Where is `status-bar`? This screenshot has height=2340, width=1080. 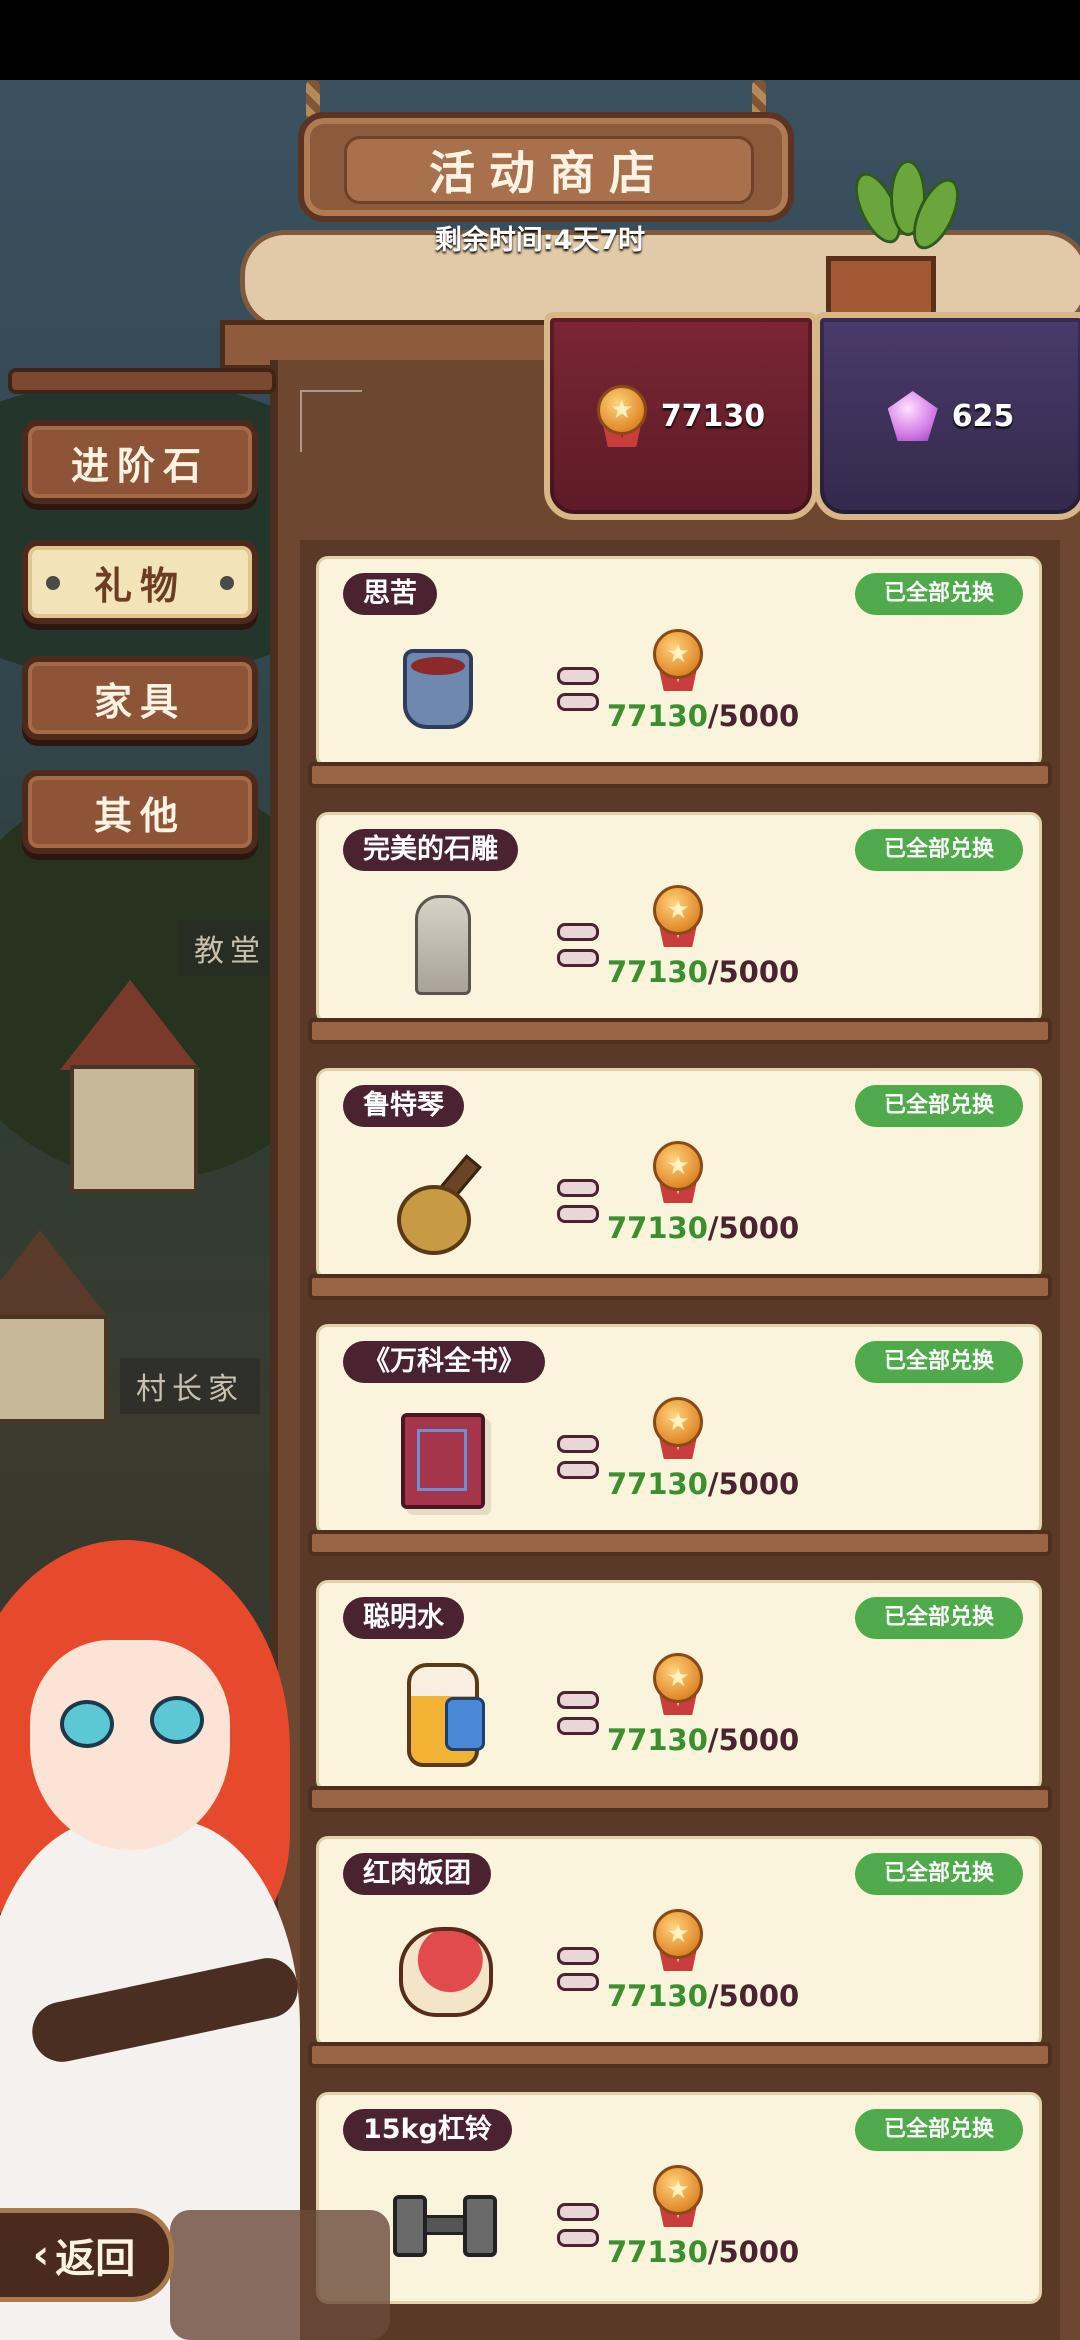 status-bar is located at coordinates (540, 40).